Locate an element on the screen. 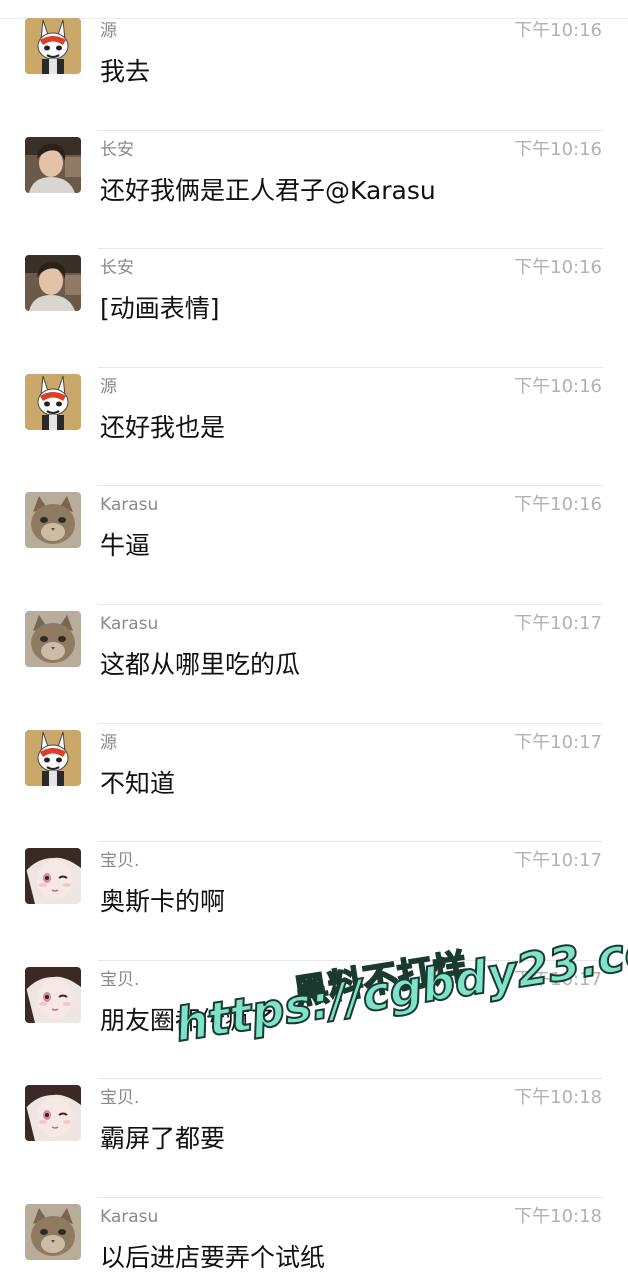  message-item: Karasu 下午10:18 以后进店要弄个试纸 is located at coordinates (314, 1239).